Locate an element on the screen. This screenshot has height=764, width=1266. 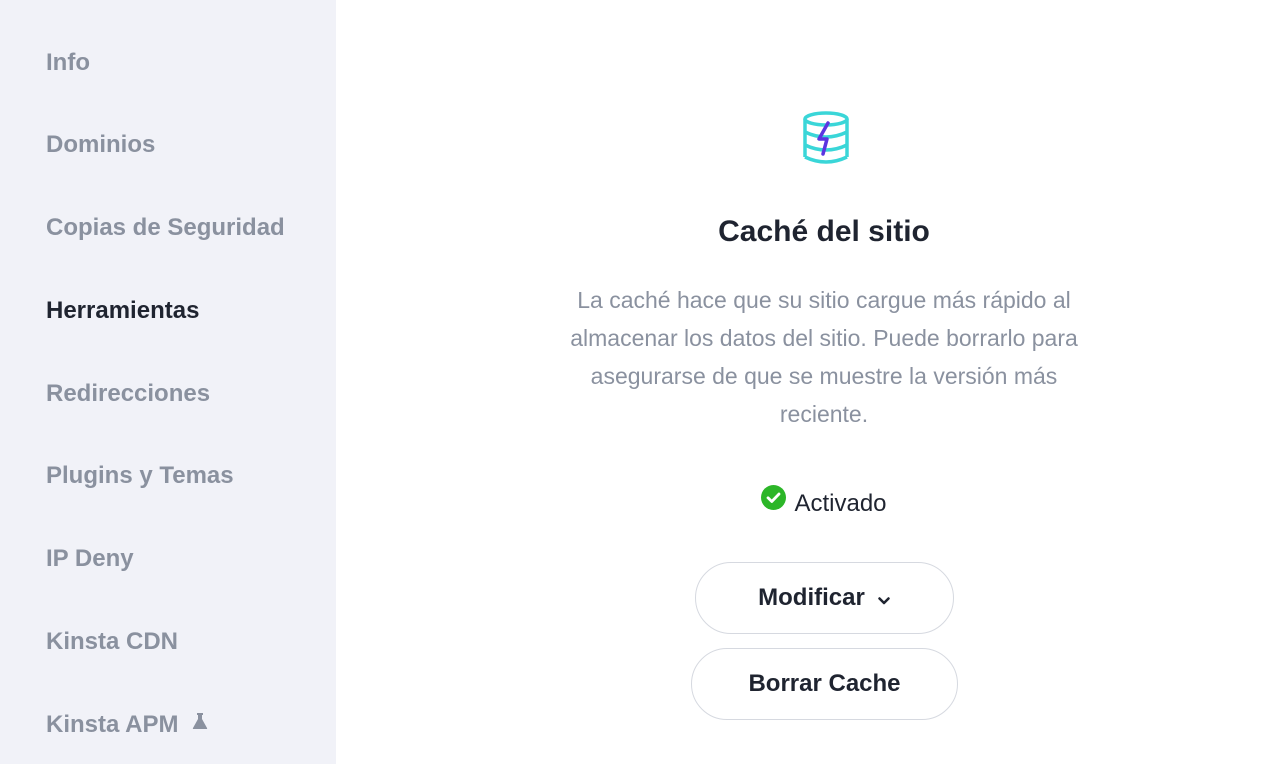
clear-cache-button: Borrar Cache is located at coordinates (824, 684).